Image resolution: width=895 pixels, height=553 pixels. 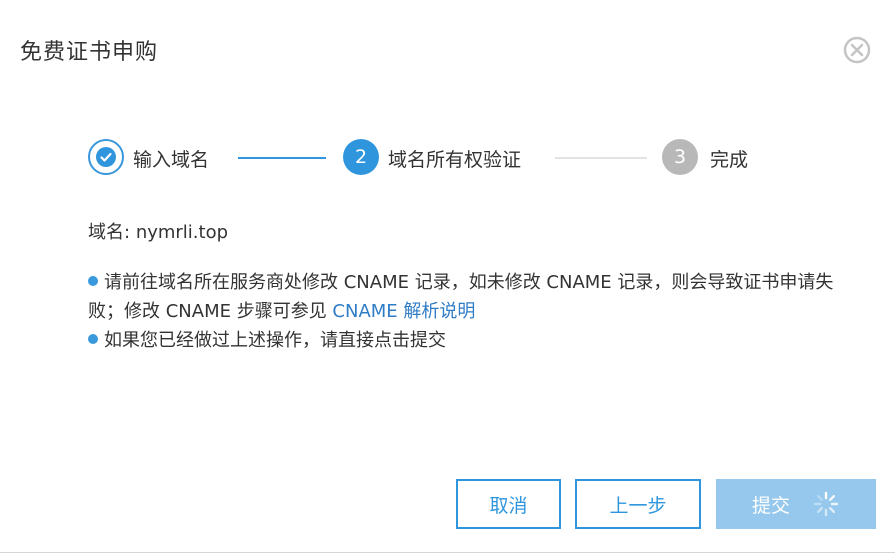 What do you see at coordinates (89, 52) in the screenshot?
I see `dialog-title: 免费证书申购` at bounding box center [89, 52].